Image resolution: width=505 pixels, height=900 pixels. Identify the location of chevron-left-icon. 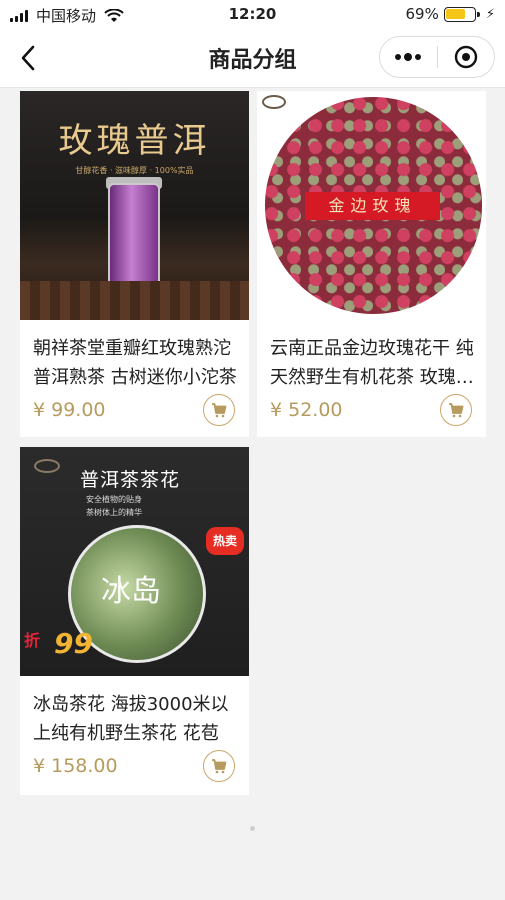
(28, 58).